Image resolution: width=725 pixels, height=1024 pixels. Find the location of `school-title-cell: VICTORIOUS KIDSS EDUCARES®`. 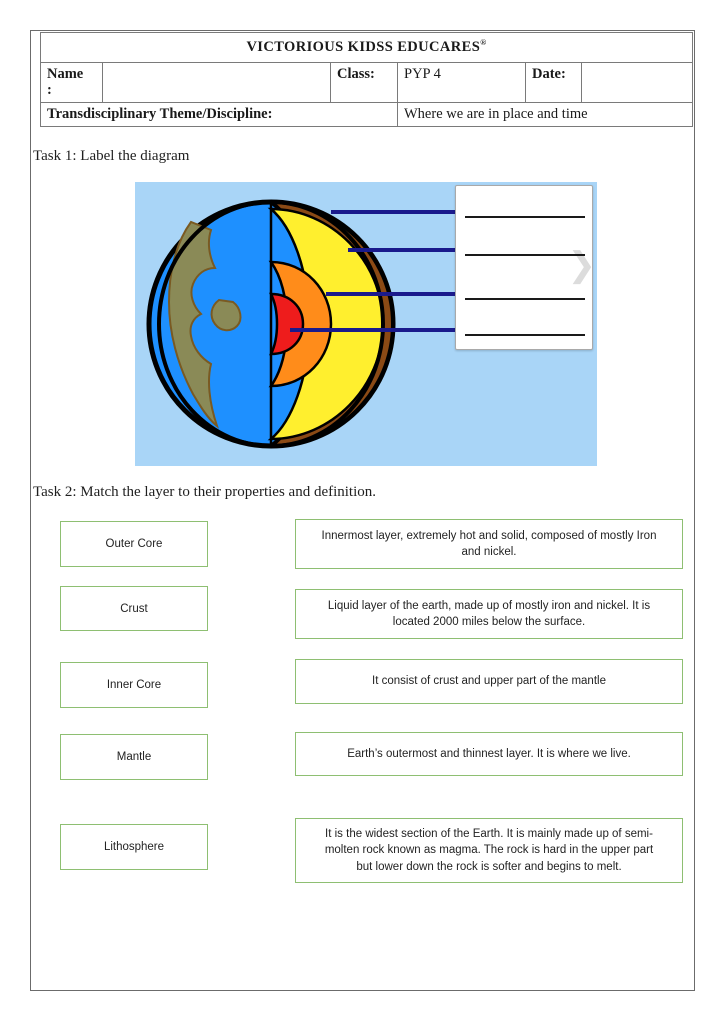

school-title-cell: VICTORIOUS KIDSS EDUCARES® is located at coordinates (366, 47).